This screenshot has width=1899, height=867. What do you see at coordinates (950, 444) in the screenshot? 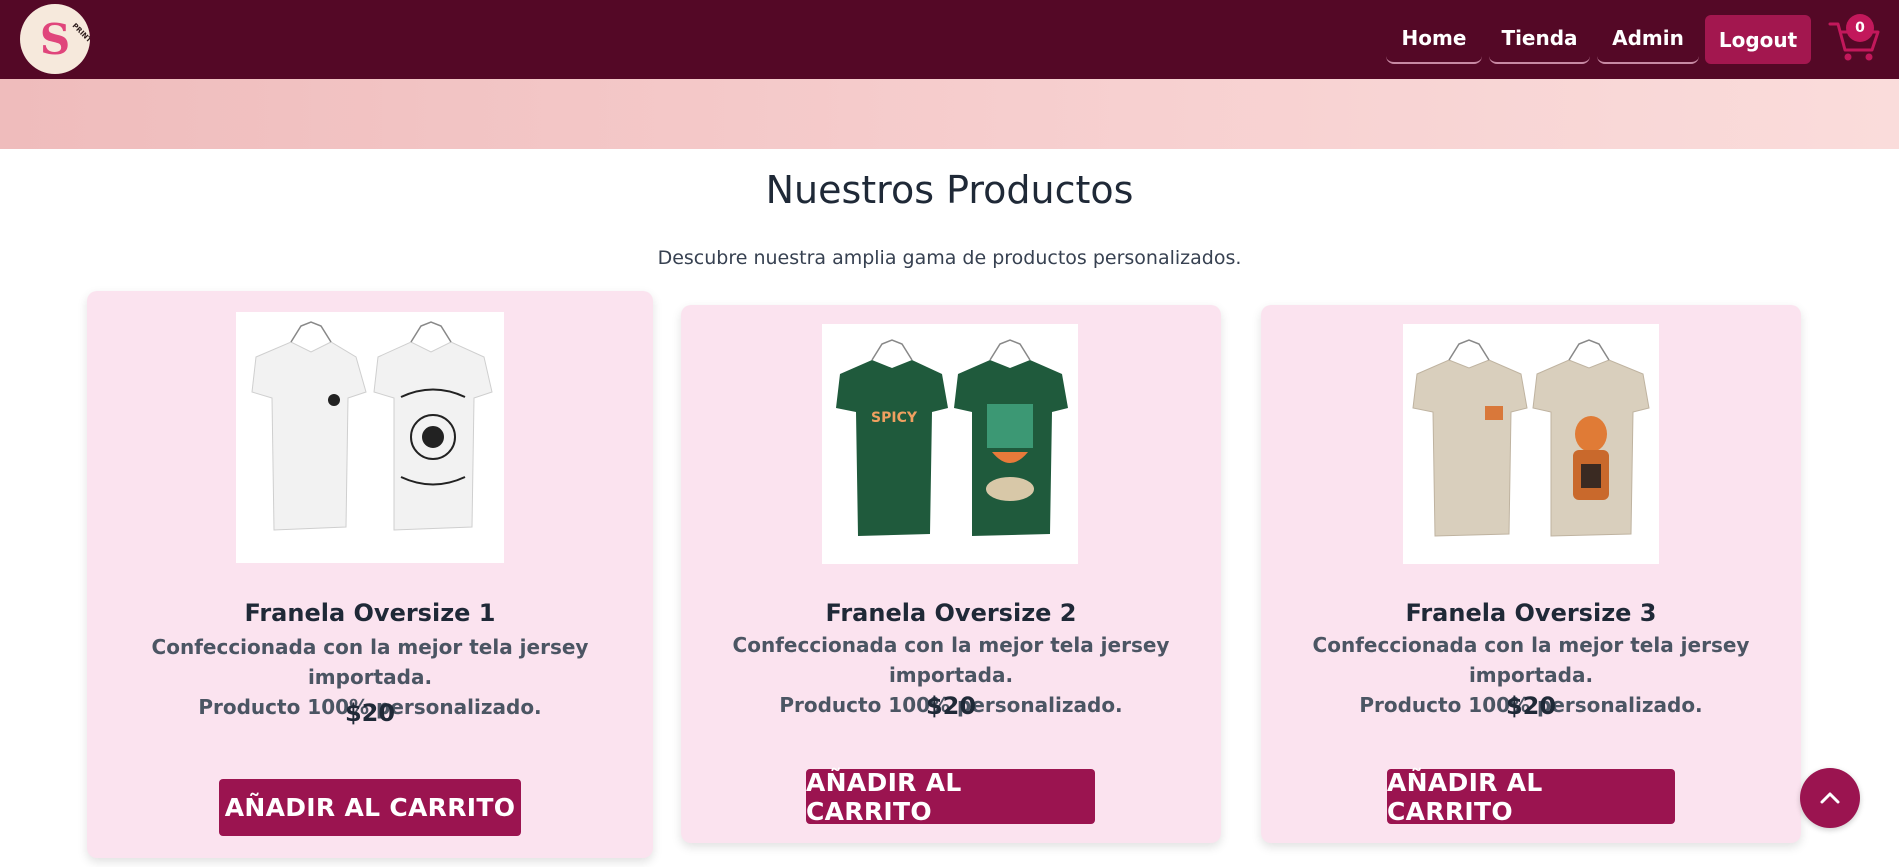
I see `green-tshirts-image-icon: SPICY` at bounding box center [950, 444].